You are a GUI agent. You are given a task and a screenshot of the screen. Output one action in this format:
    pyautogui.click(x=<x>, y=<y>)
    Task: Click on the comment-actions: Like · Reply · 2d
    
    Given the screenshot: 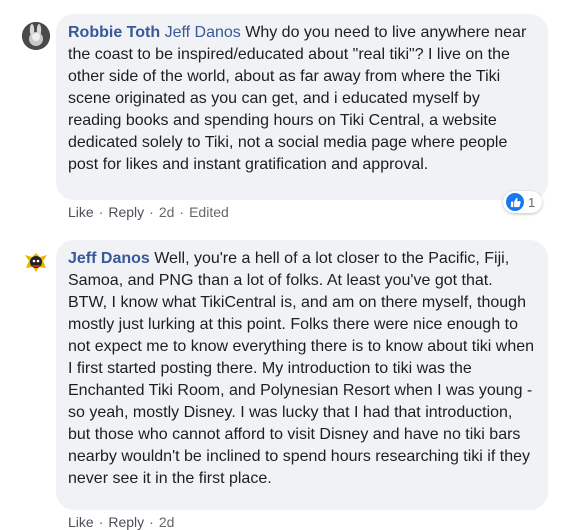 What is the action you would take?
    pyautogui.click(x=121, y=522)
    